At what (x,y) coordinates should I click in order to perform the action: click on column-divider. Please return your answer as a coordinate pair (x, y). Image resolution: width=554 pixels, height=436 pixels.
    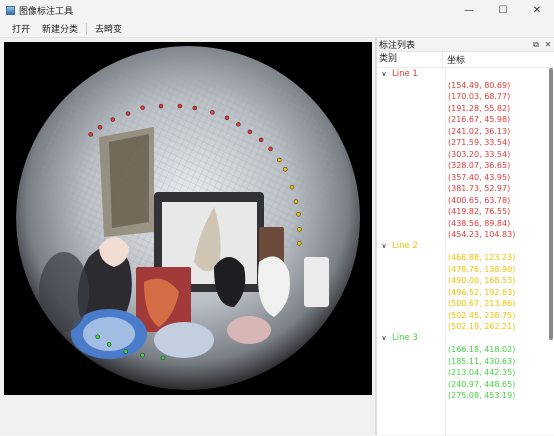
    Looking at the image, I should click on (445, 252).